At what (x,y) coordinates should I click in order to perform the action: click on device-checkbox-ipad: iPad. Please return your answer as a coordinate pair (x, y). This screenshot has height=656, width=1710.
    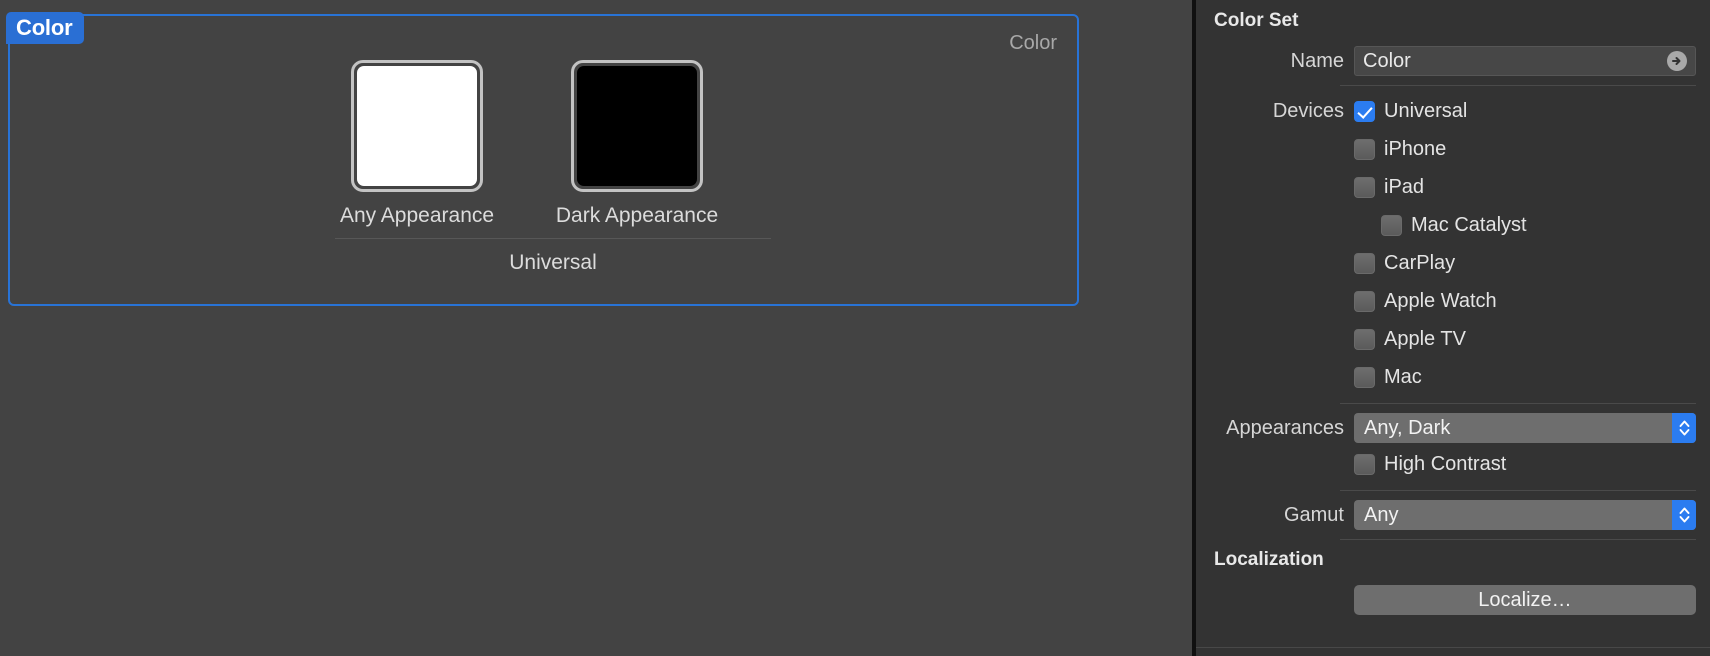
    Looking at the image, I should click on (1389, 187).